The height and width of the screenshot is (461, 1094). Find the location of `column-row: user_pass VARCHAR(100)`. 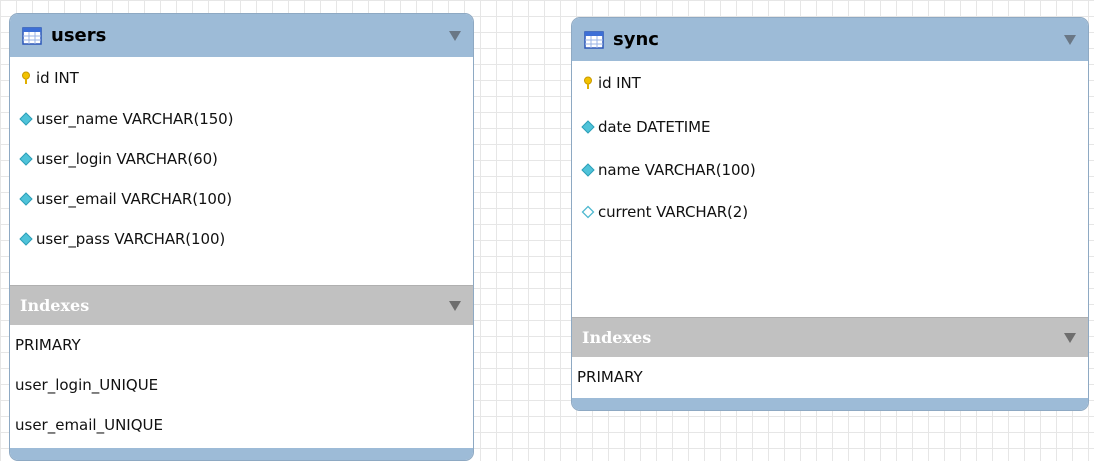

column-row: user_pass VARCHAR(100) is located at coordinates (241, 239).